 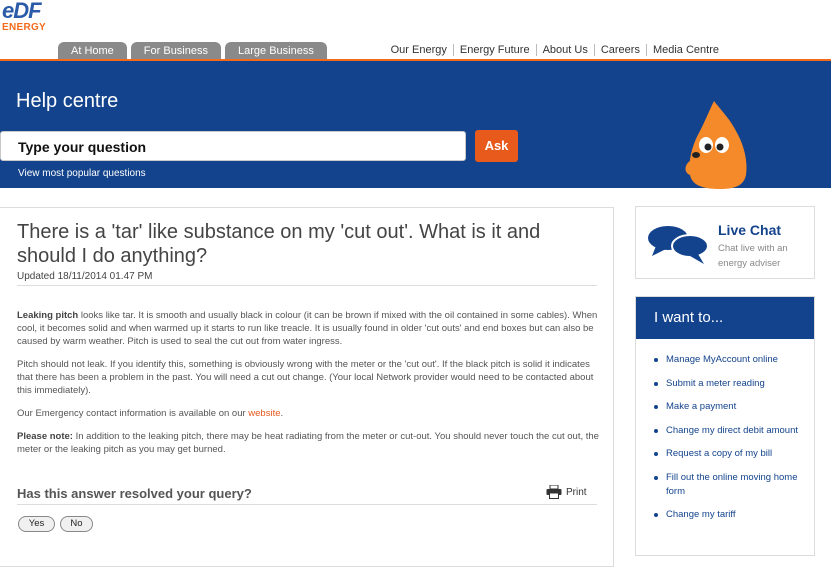 What do you see at coordinates (730, 485) in the screenshot?
I see `link-moving-home-form: Fill out the online moving home form` at bounding box center [730, 485].